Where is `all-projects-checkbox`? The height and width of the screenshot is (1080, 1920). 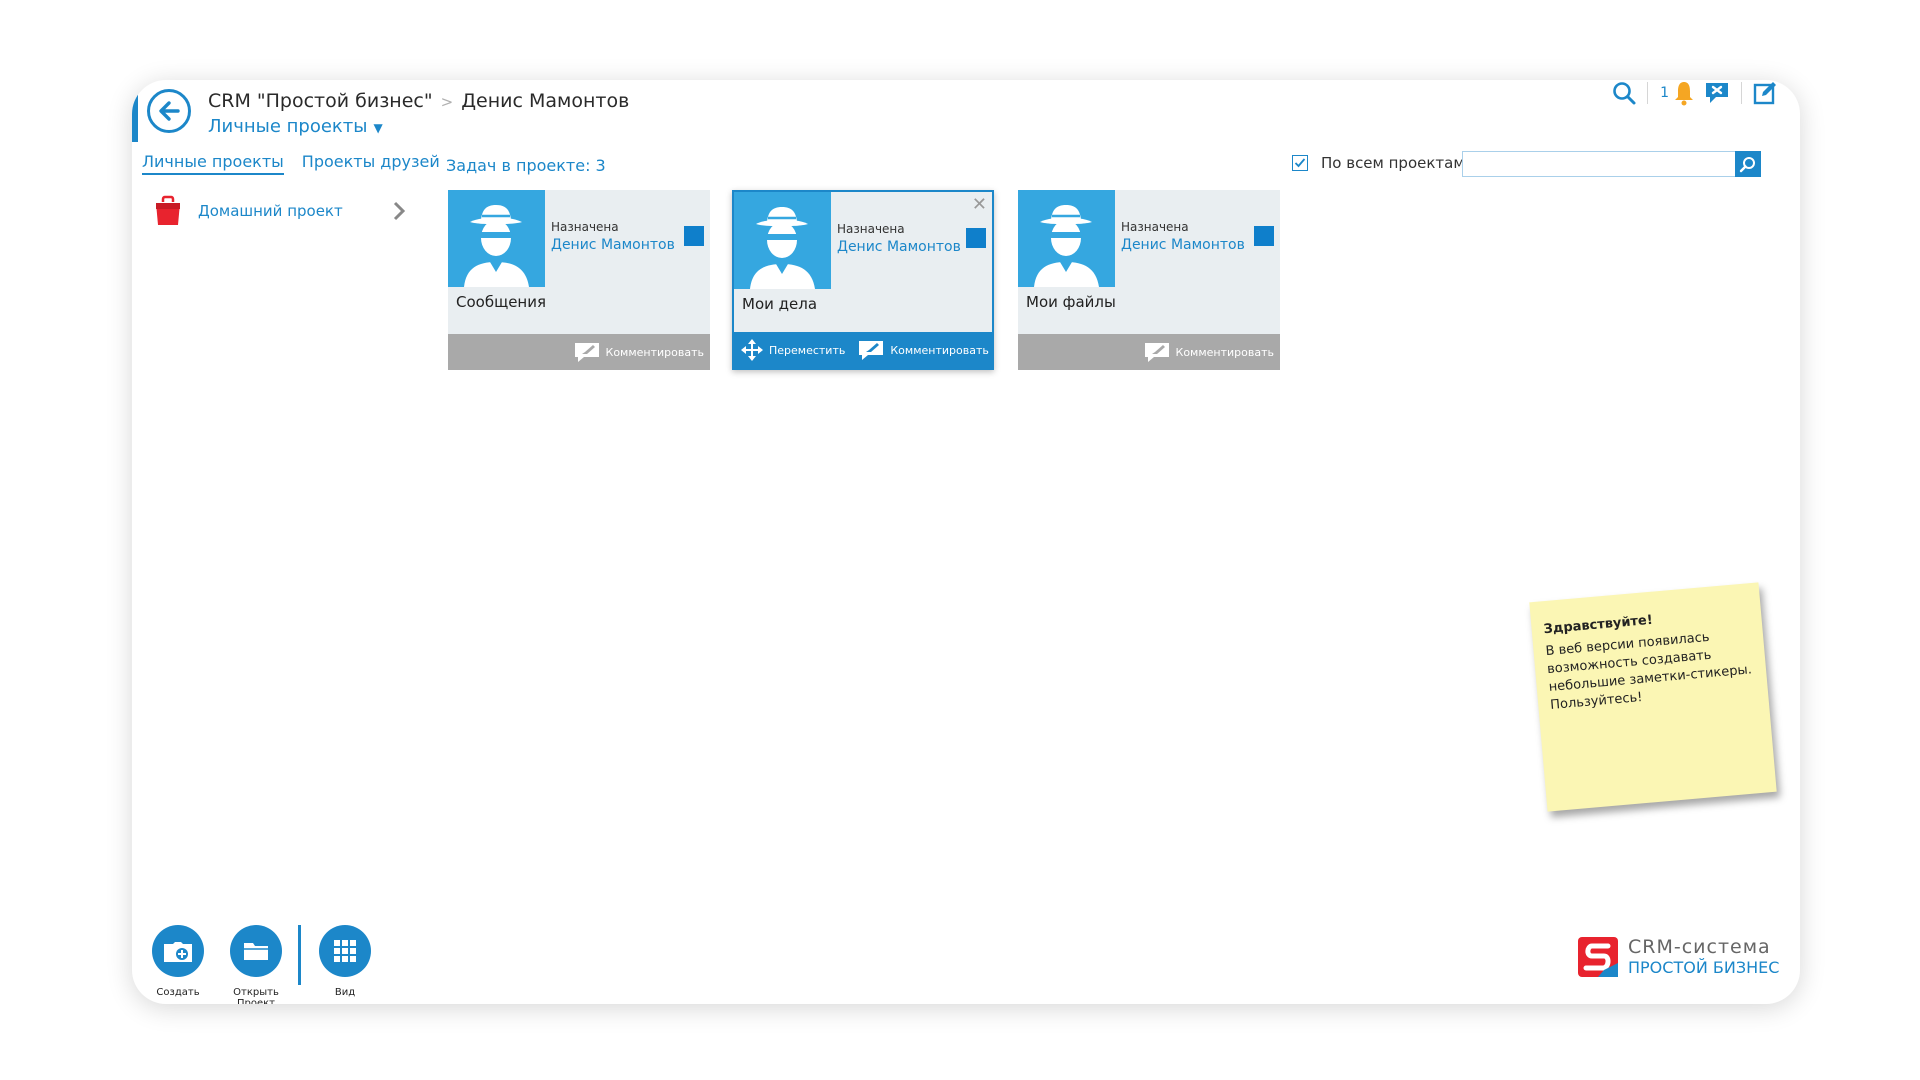
all-projects-checkbox is located at coordinates (1300, 163).